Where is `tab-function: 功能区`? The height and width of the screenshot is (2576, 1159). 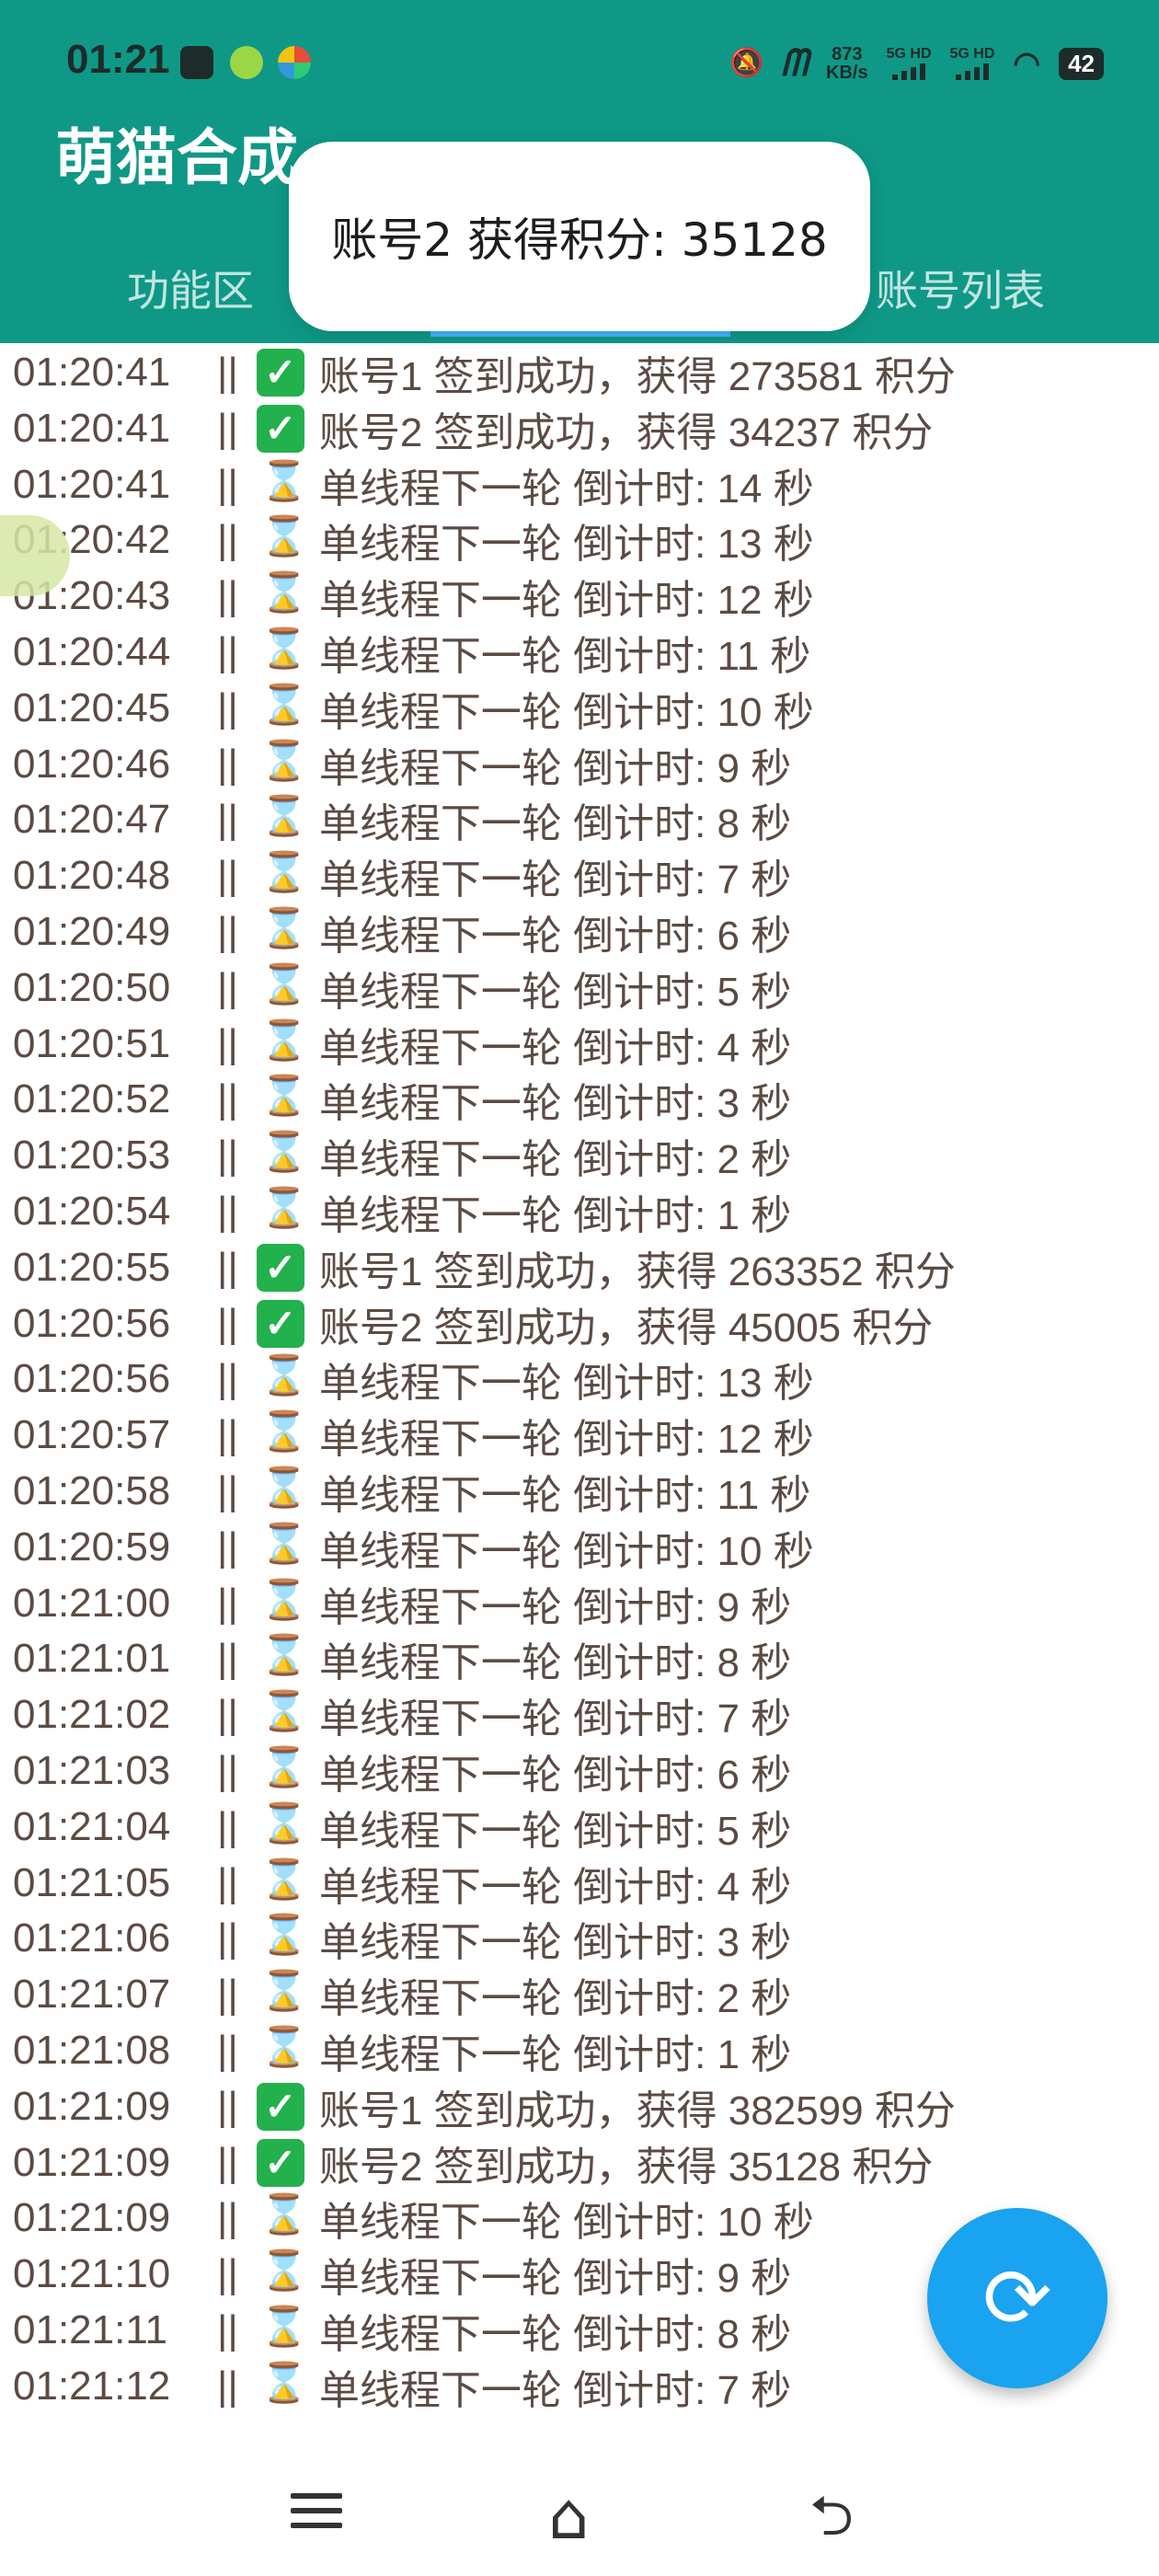
tab-function: 功能区 is located at coordinates (190, 288).